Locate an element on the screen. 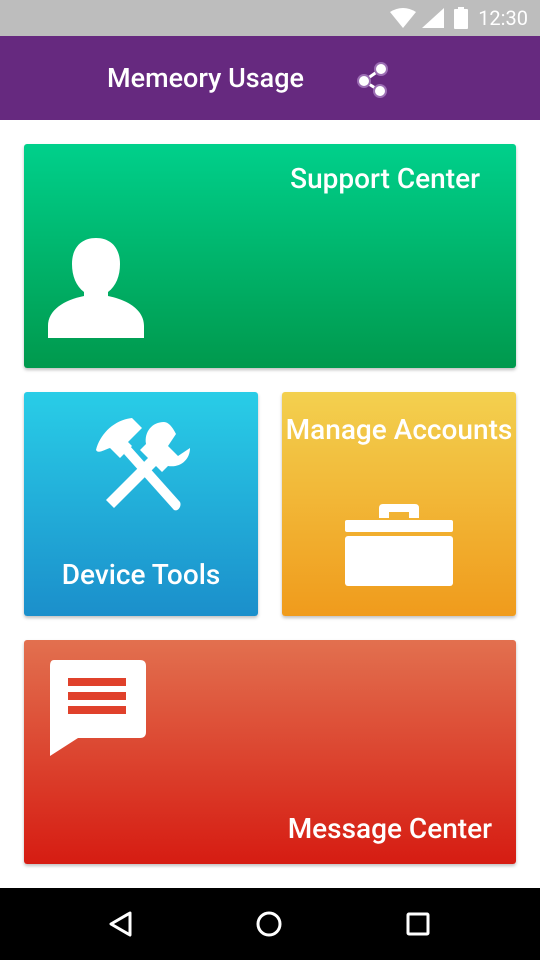 The height and width of the screenshot is (960, 540). app-bar: Memeory Usage is located at coordinates (270, 78).